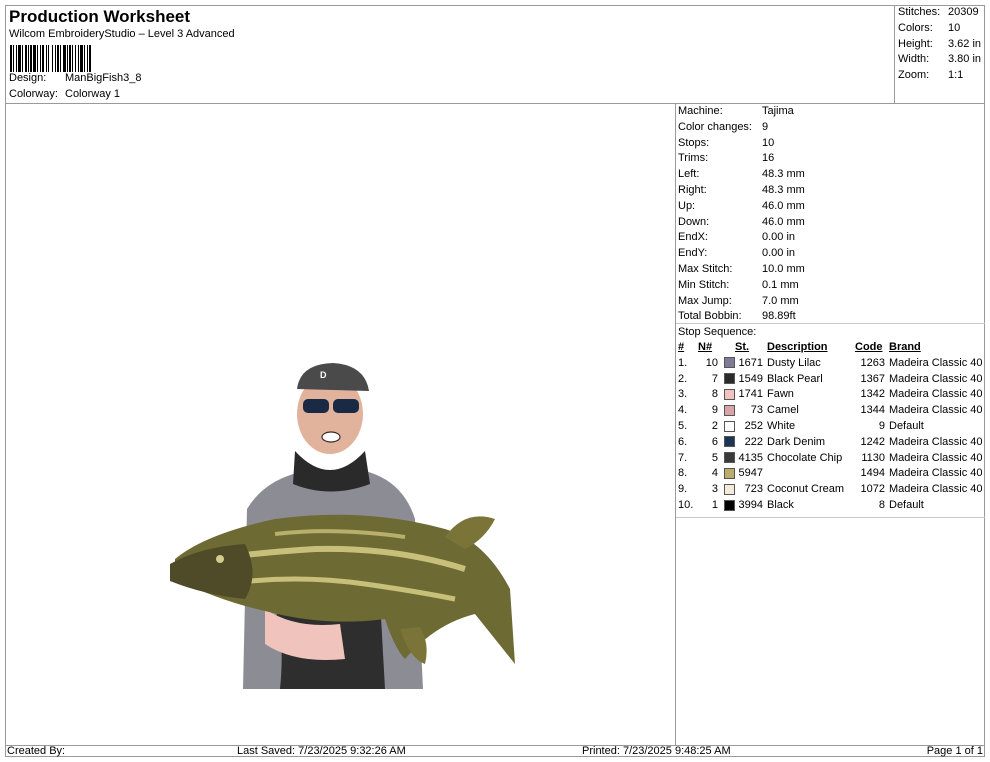 The height and width of the screenshot is (762, 990). Describe the element at coordinates (830, 175) in the screenshot. I see `info-row: Left: 48.3 mm` at that location.